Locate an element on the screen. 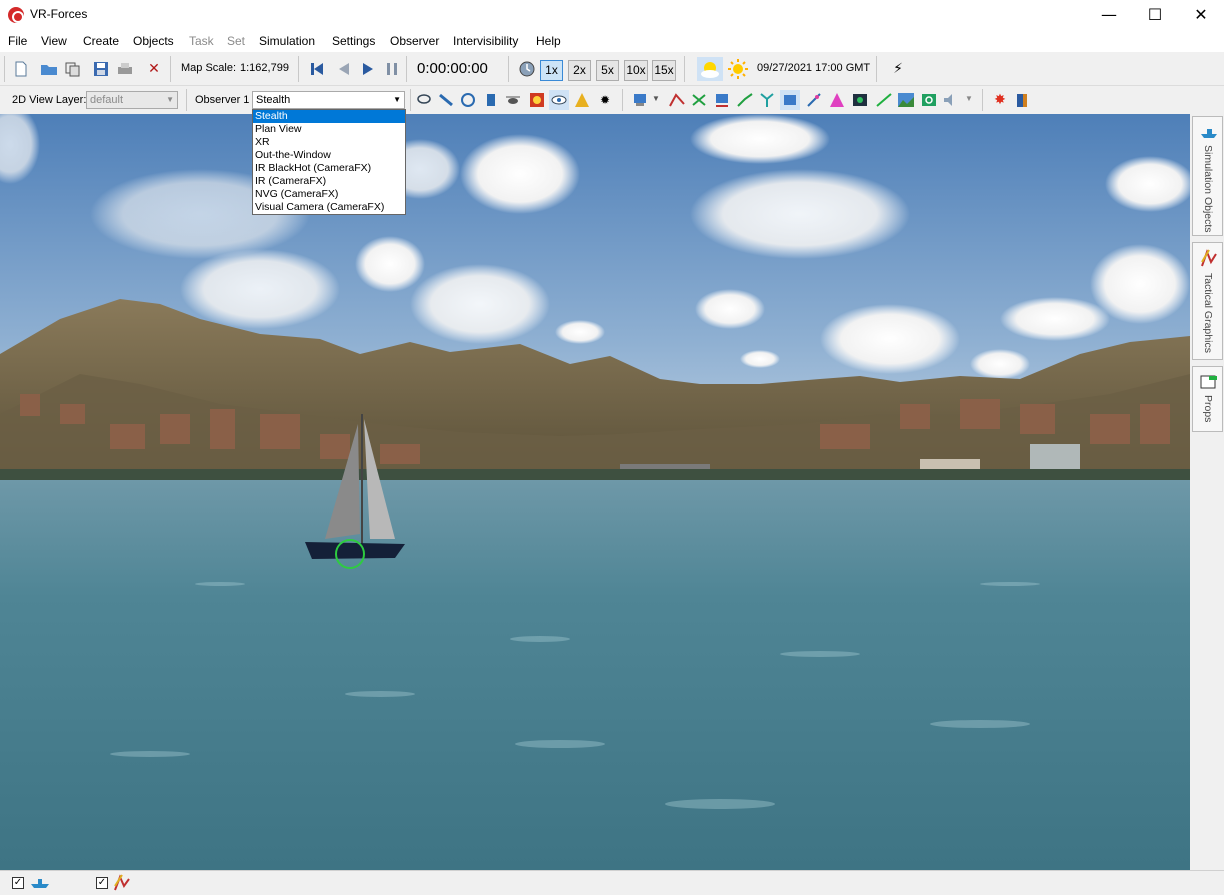 This screenshot has width=1224, height=895. step-back-icon is located at coordinates (344, 69).